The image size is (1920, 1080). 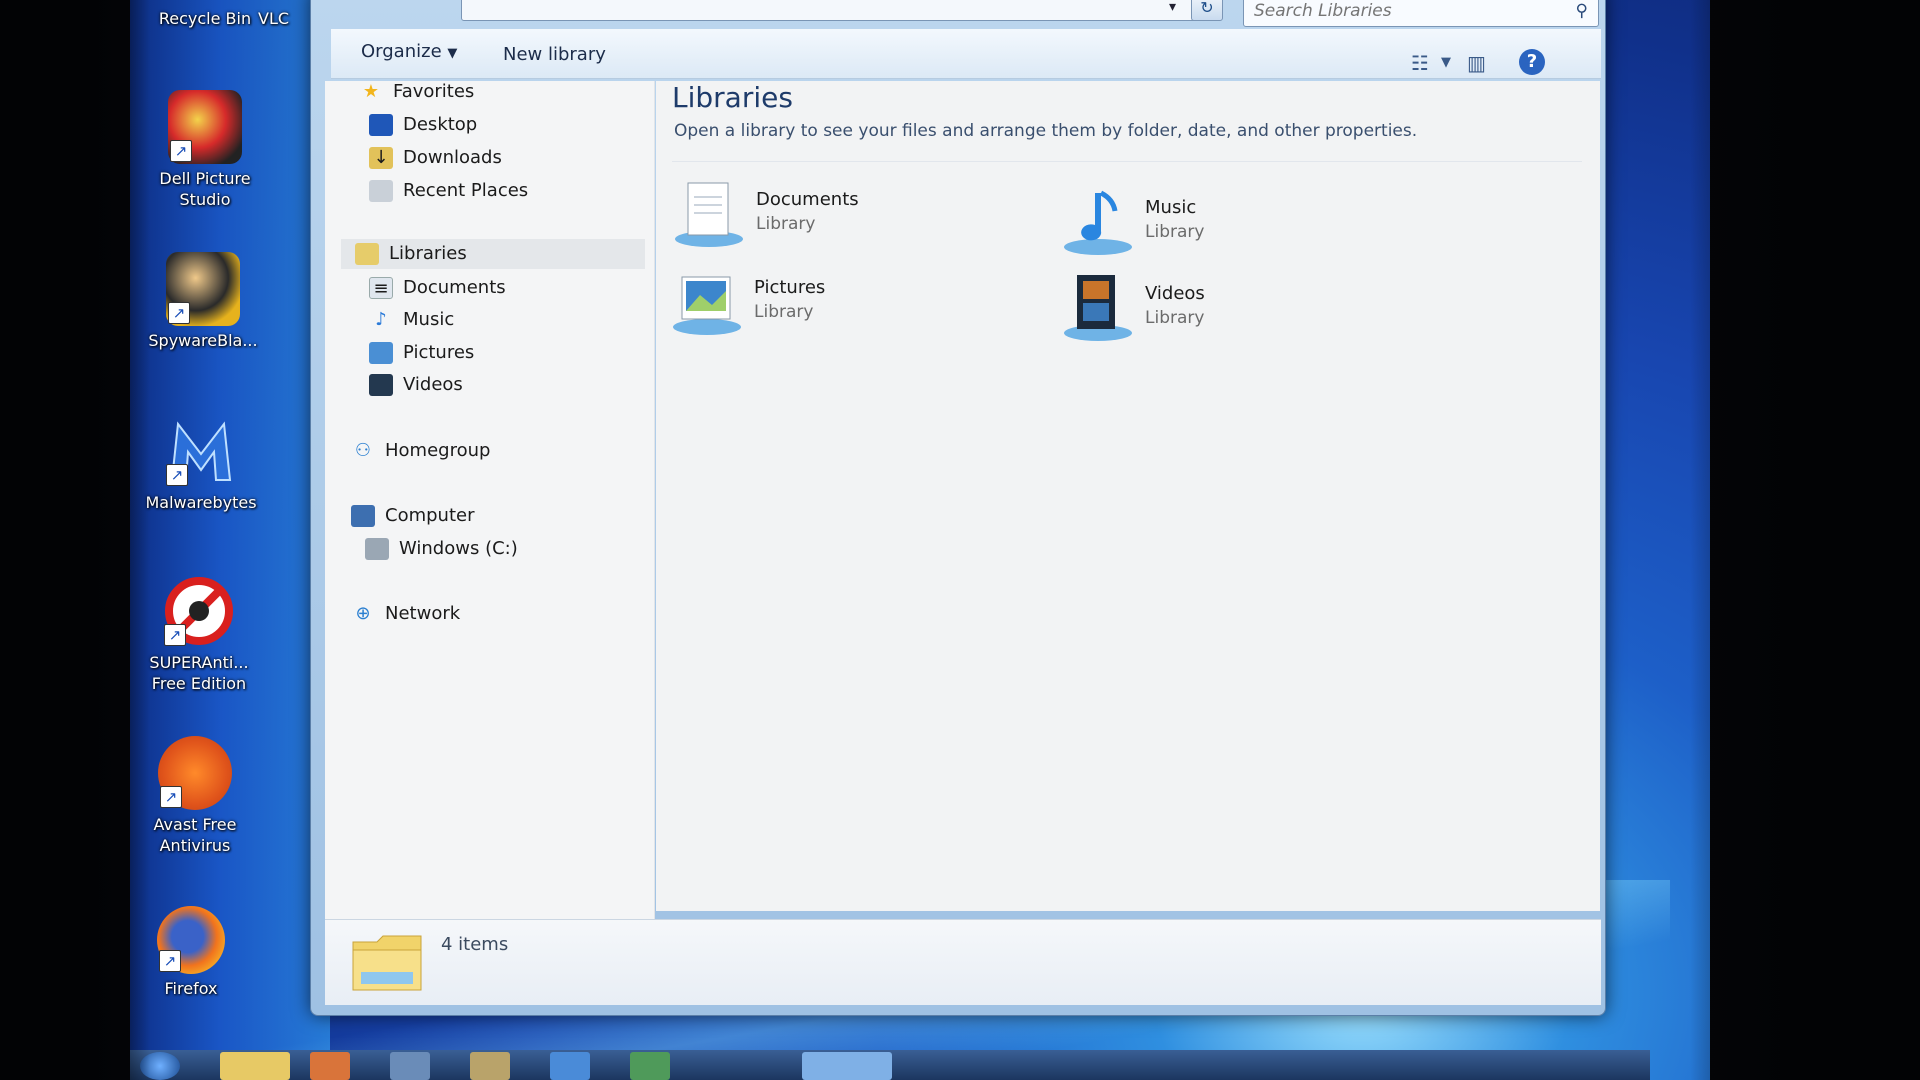 What do you see at coordinates (421, 357) in the screenshot?
I see `nav-pictures: Pictures` at bounding box center [421, 357].